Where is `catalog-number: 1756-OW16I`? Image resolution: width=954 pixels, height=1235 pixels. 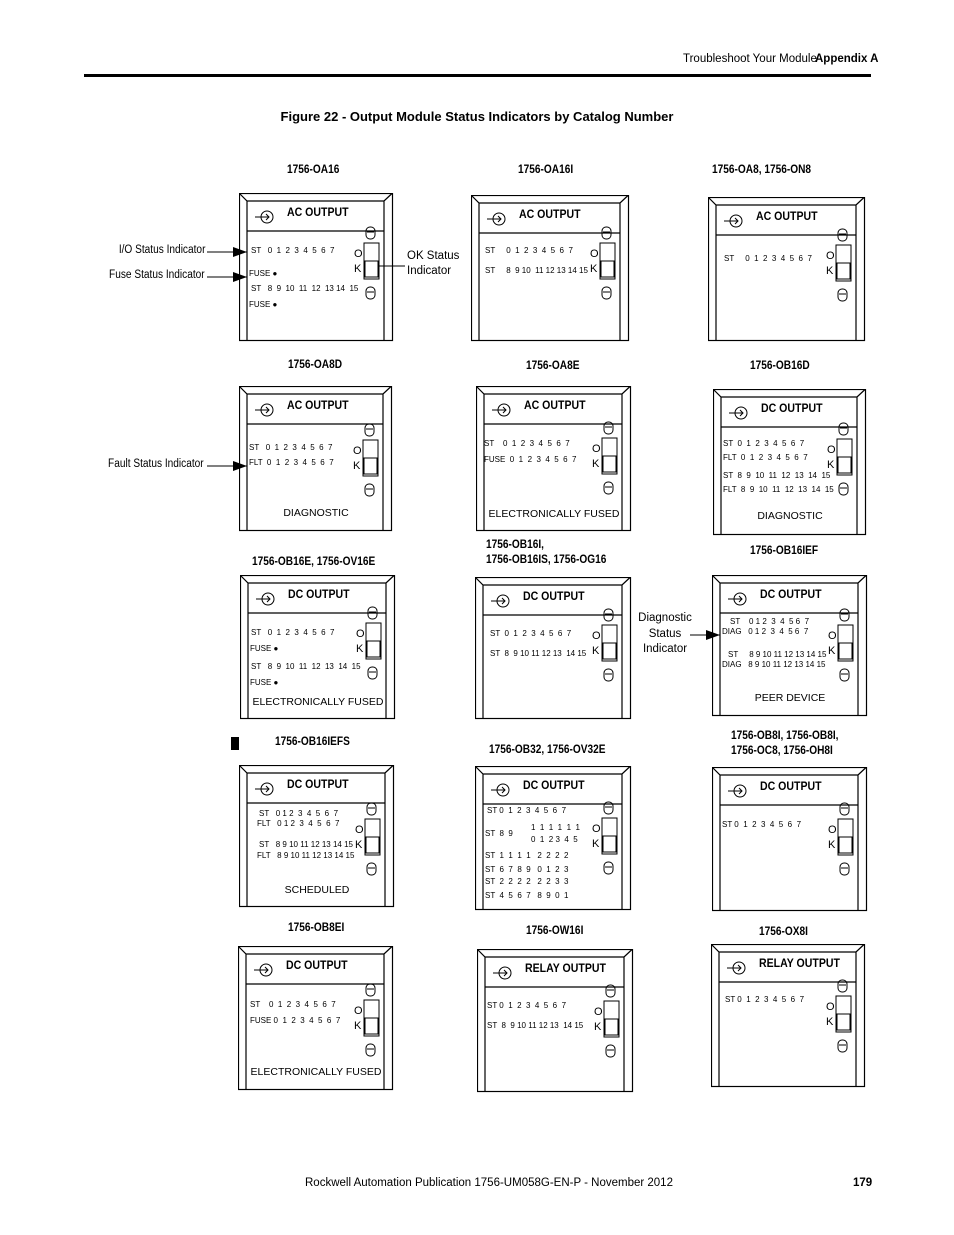 catalog-number: 1756-OW16I is located at coordinates (555, 931).